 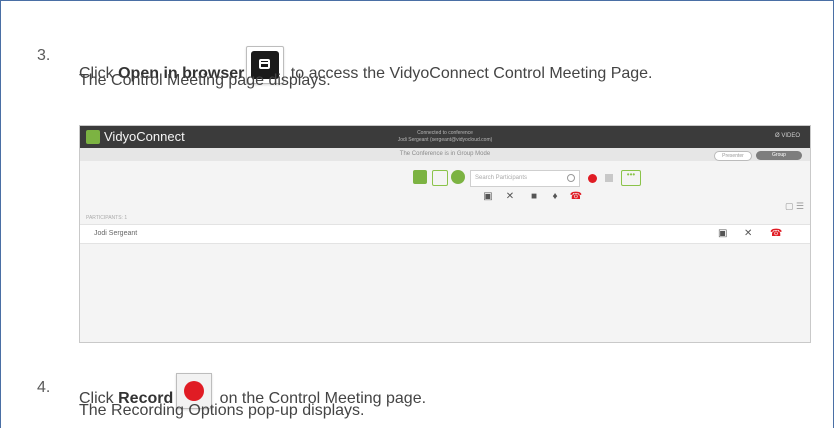 I want to click on more-options-button: •••, so click(x=631, y=178).